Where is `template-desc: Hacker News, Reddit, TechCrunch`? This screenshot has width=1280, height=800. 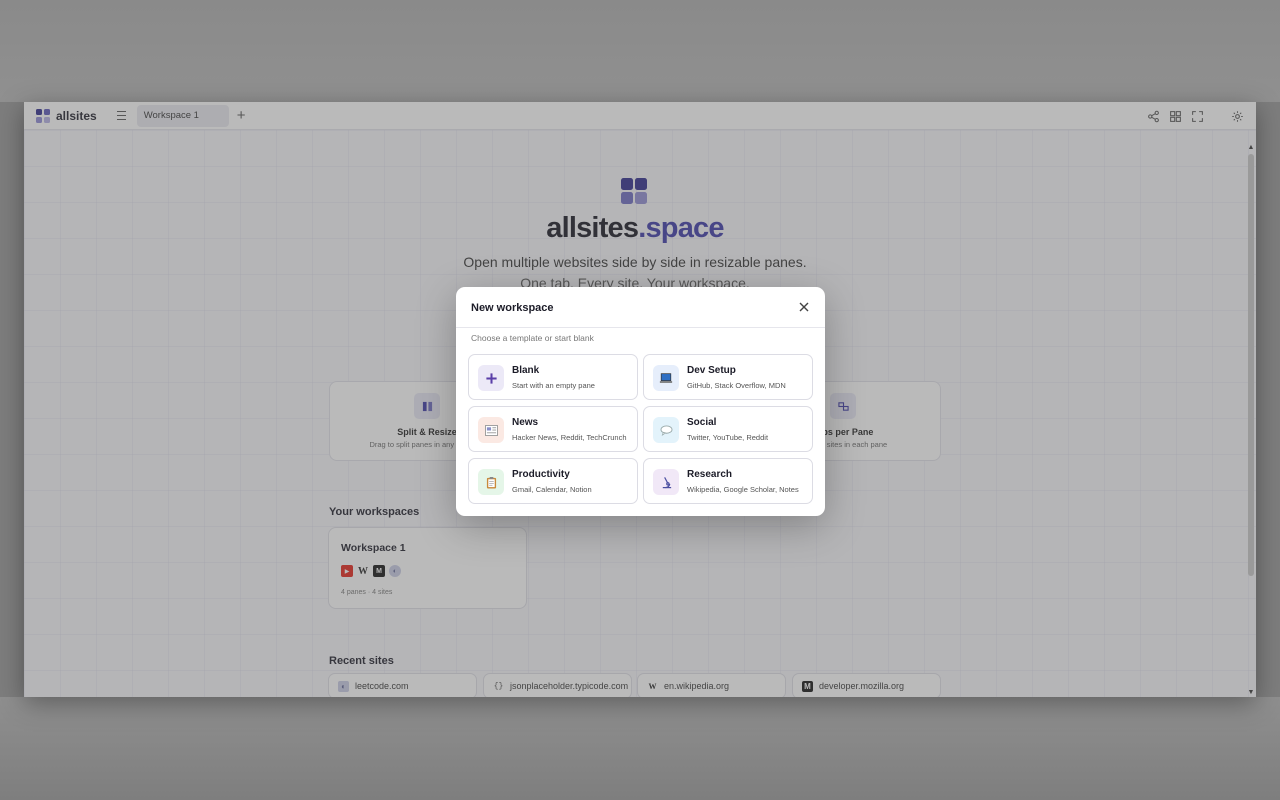
template-desc: Hacker News, Reddit, TechCrunch is located at coordinates (569, 437).